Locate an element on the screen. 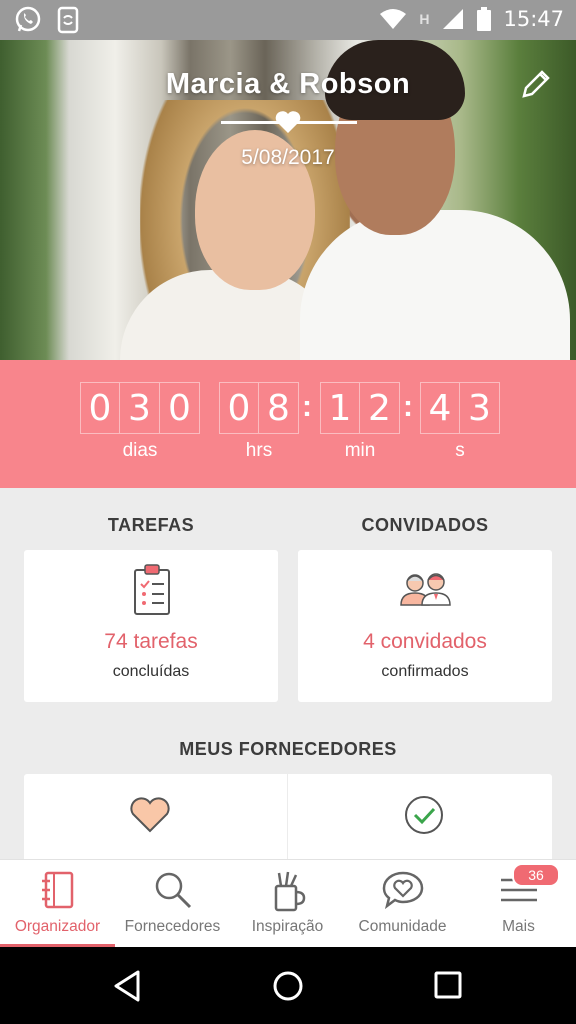 This screenshot has height=1024, width=576. nav-label: Comunidade is located at coordinates (402, 926).